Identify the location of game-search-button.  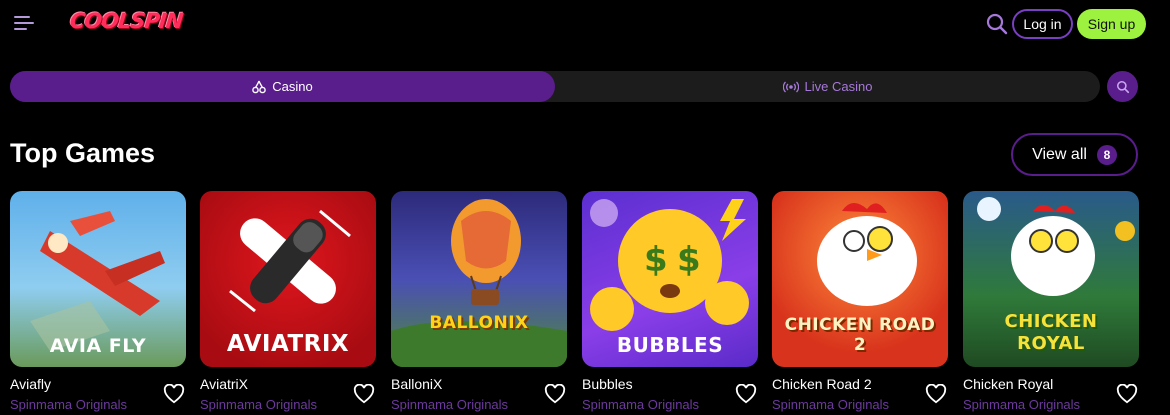
(1122, 86).